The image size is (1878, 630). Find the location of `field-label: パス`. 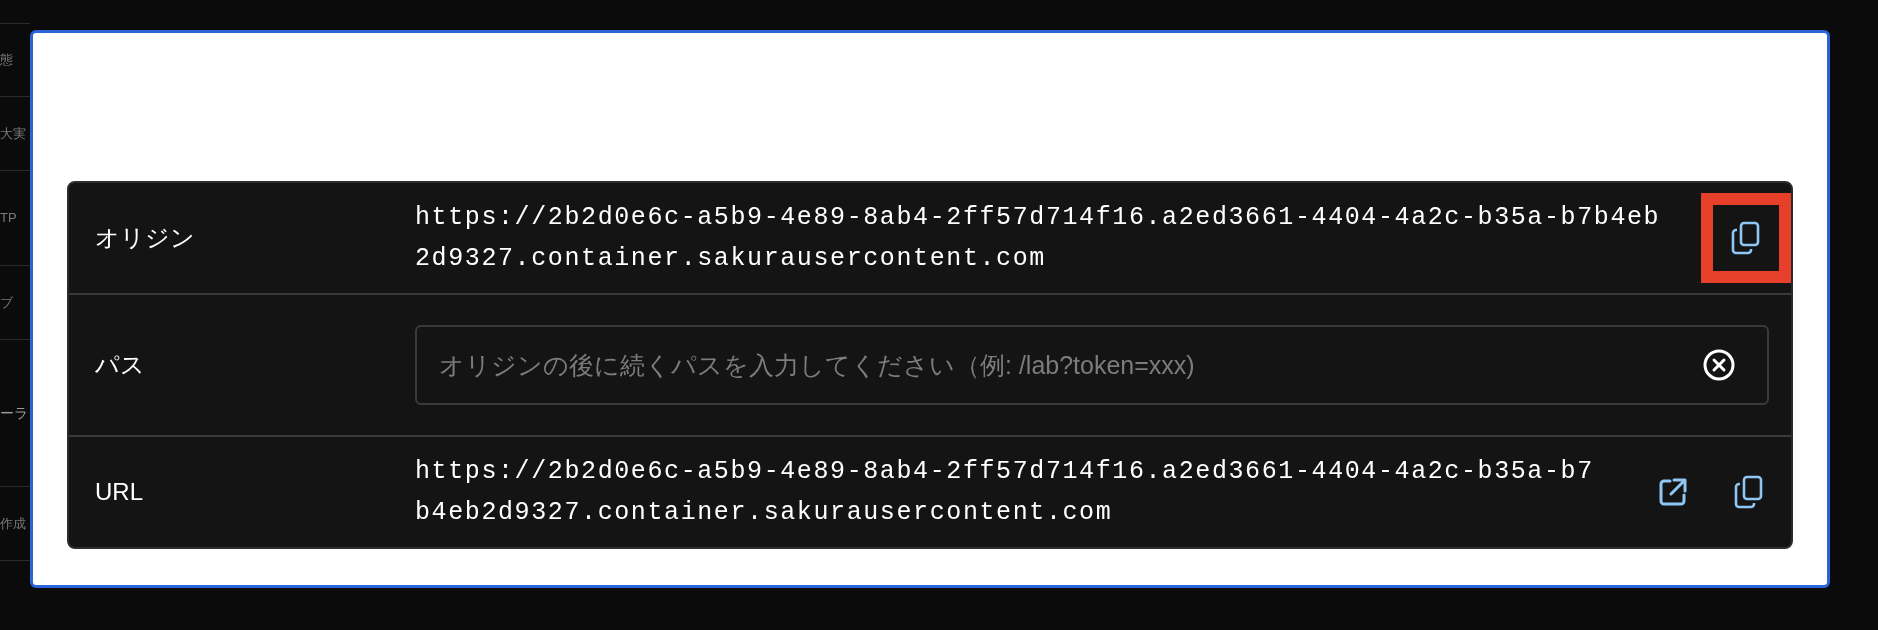

field-label: パス is located at coordinates (120, 365).